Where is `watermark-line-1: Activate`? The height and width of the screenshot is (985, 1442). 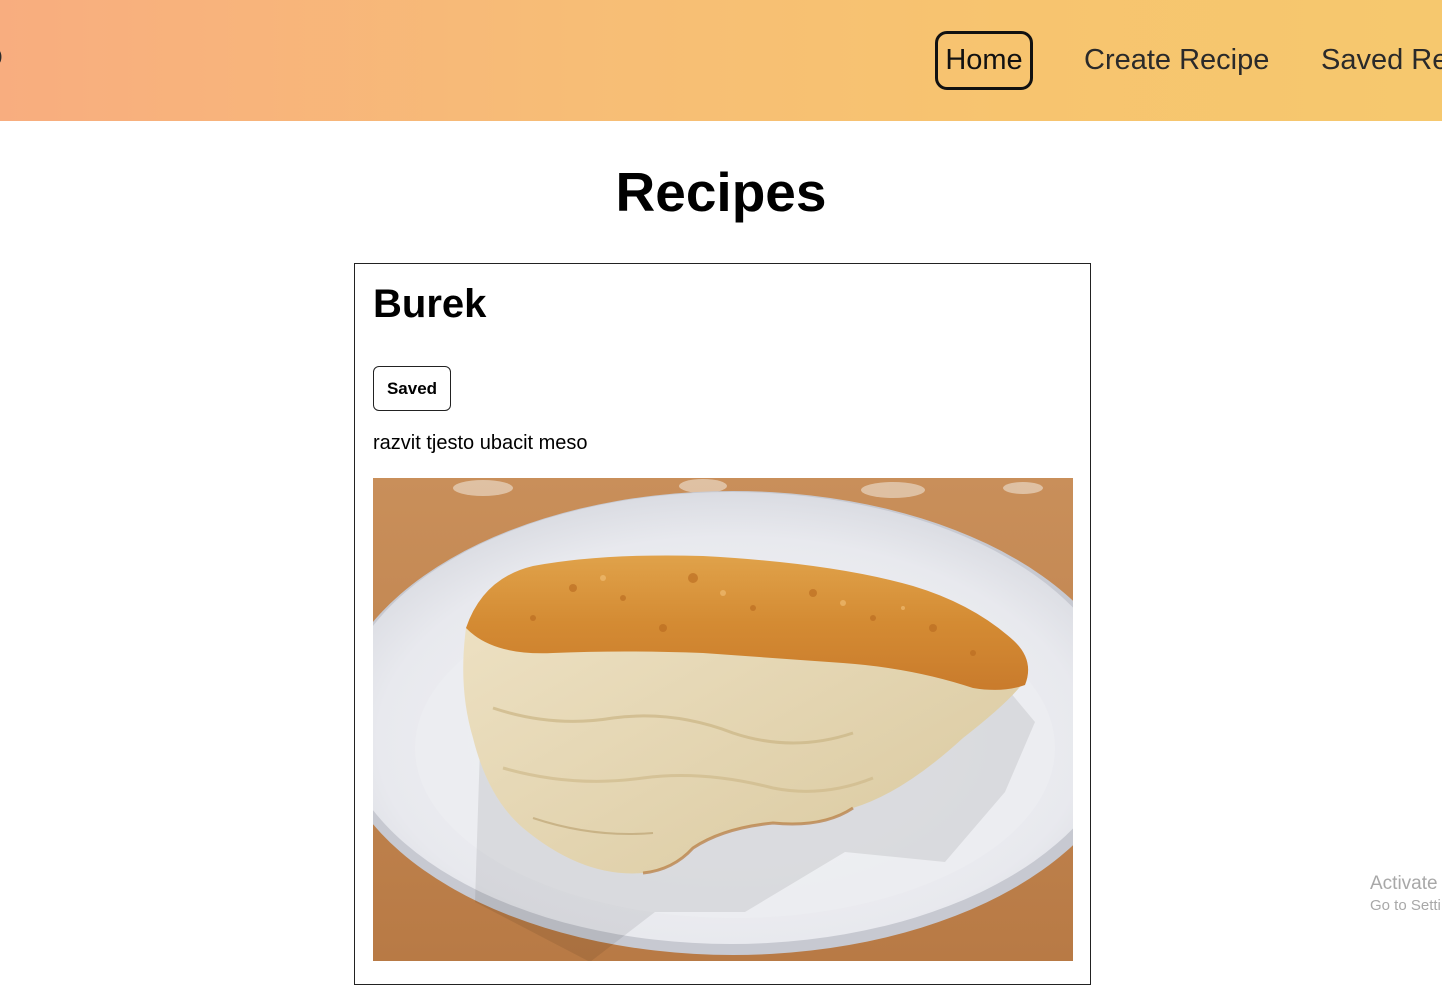 watermark-line-1: Activate is located at coordinates (1404, 883).